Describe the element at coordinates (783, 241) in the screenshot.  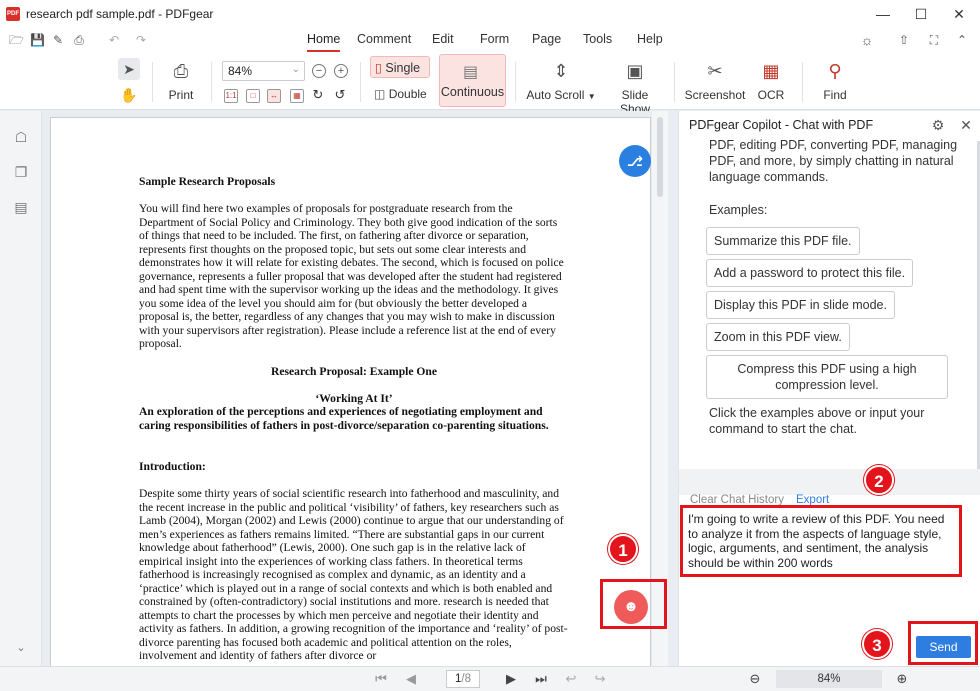
I see `example-button: Summarize this PDF file.` at that location.